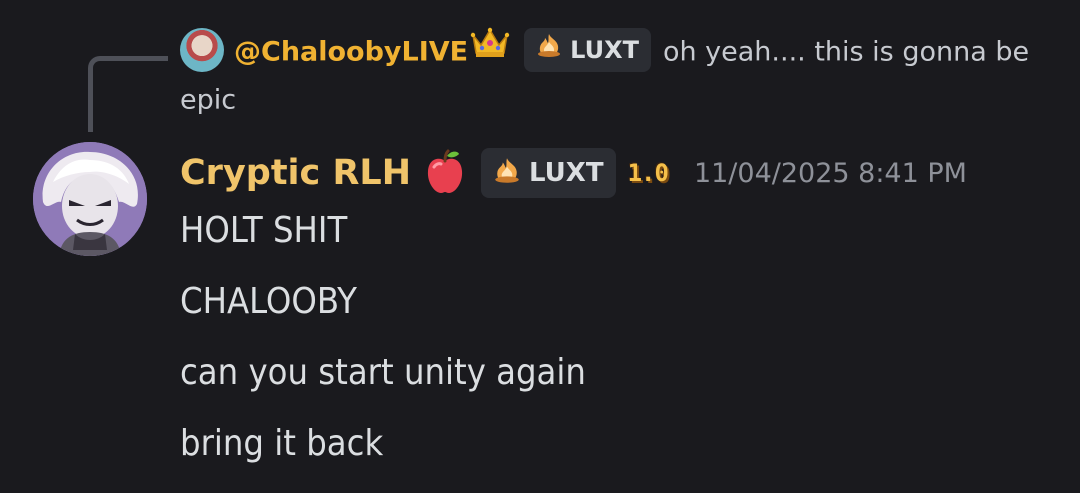  I want to click on tag-label: LUXT, so click(566, 173).